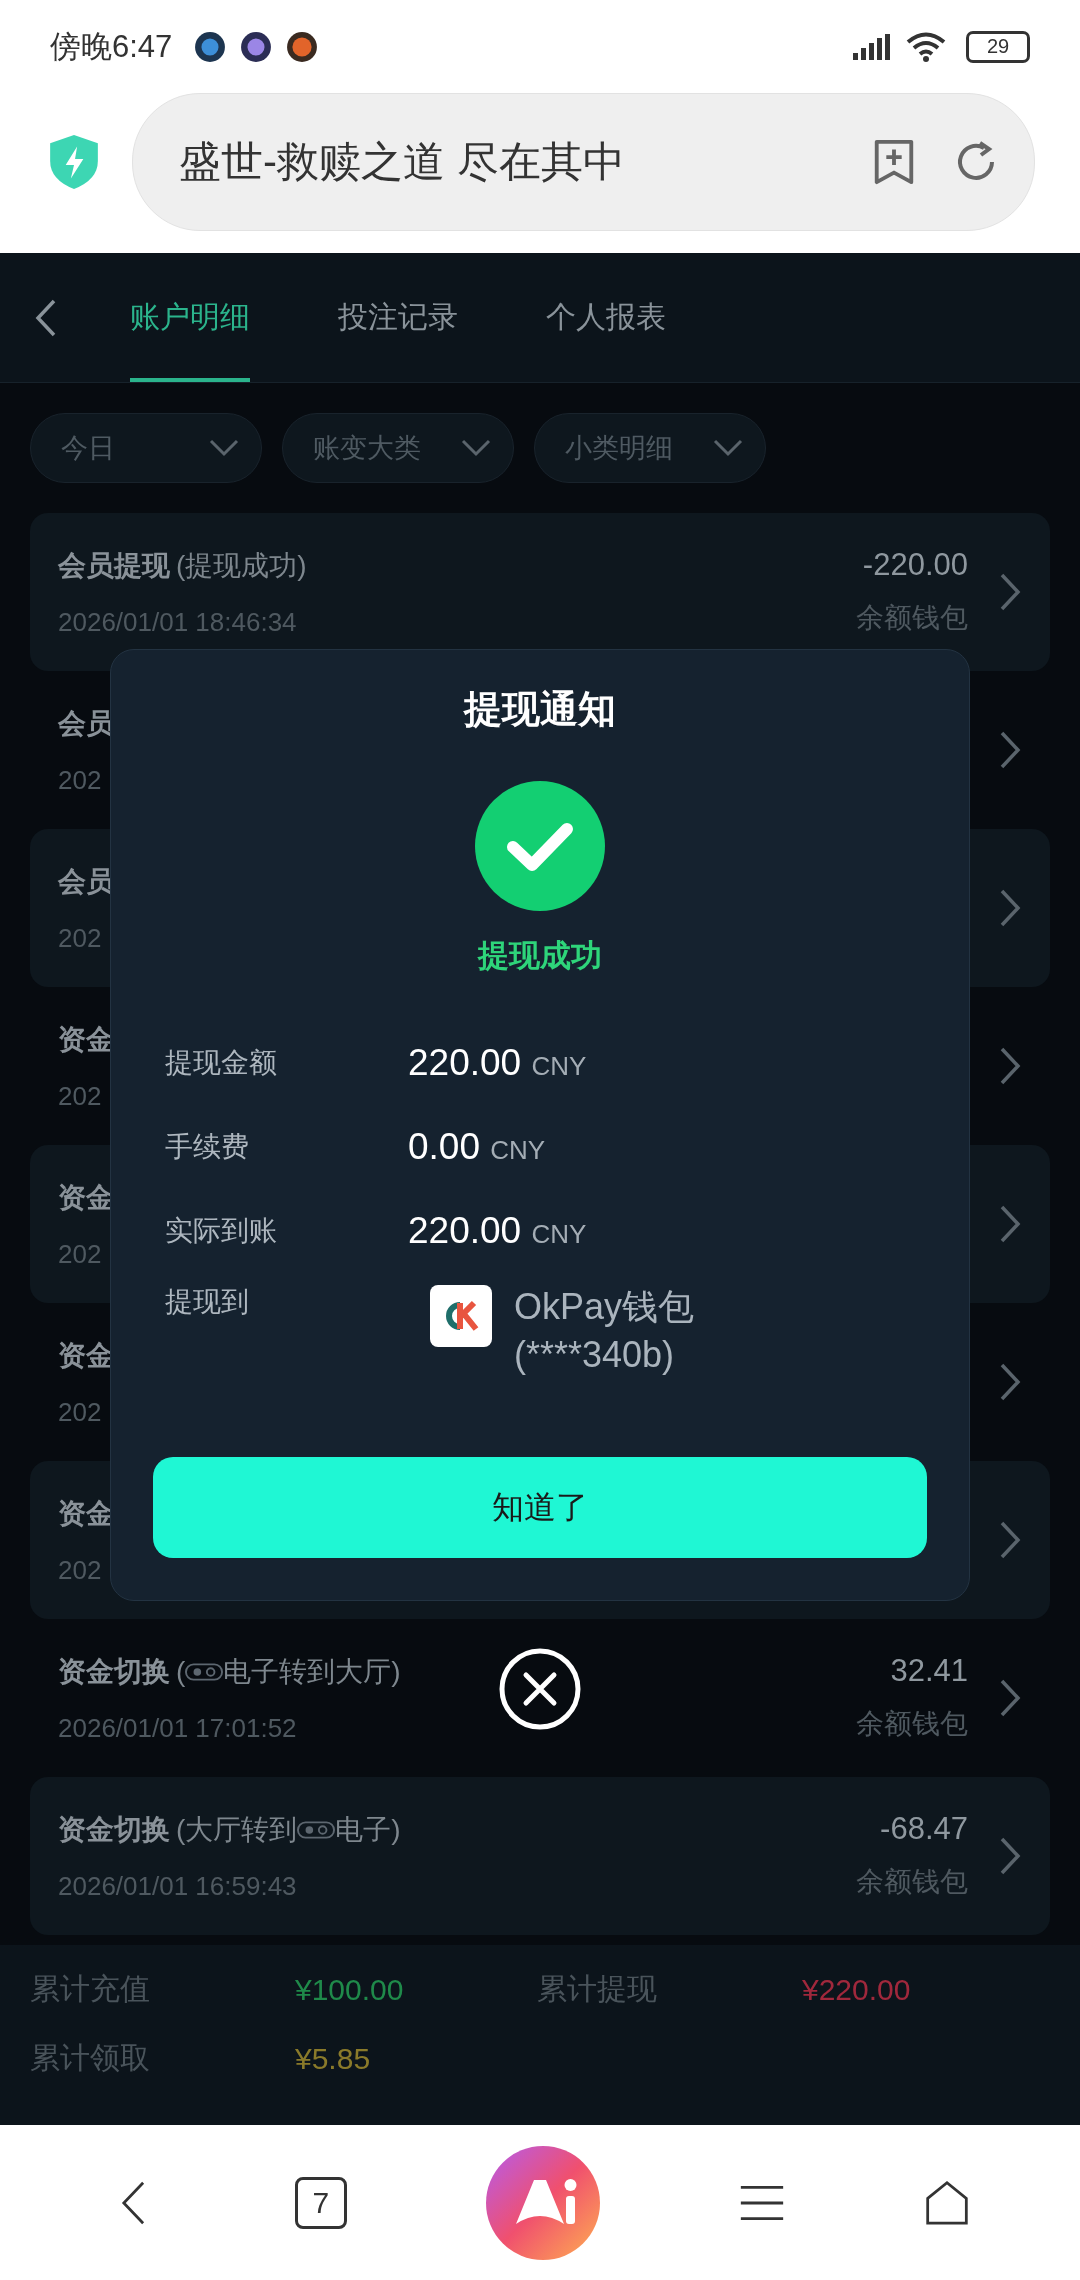  What do you see at coordinates (461, 1316) in the screenshot?
I see `wallet-logo-icon` at bounding box center [461, 1316].